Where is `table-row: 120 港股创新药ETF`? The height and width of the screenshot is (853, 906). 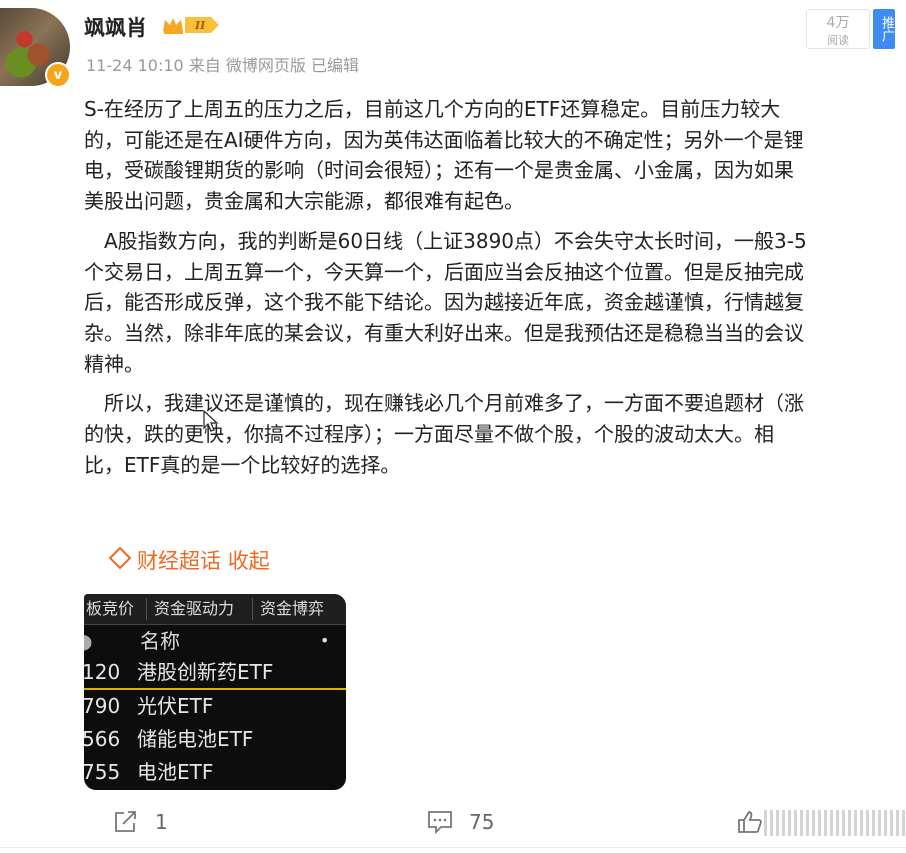
table-row: 120 港股创新药ETF is located at coordinates (215, 672).